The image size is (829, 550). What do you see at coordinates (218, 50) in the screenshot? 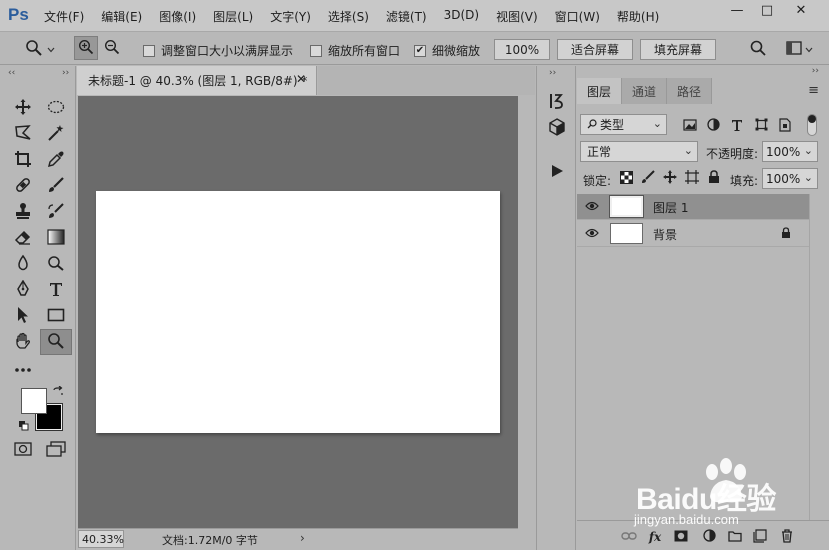
I see `resize-windows-option: 调整窗口大小以满屏显示` at bounding box center [218, 50].